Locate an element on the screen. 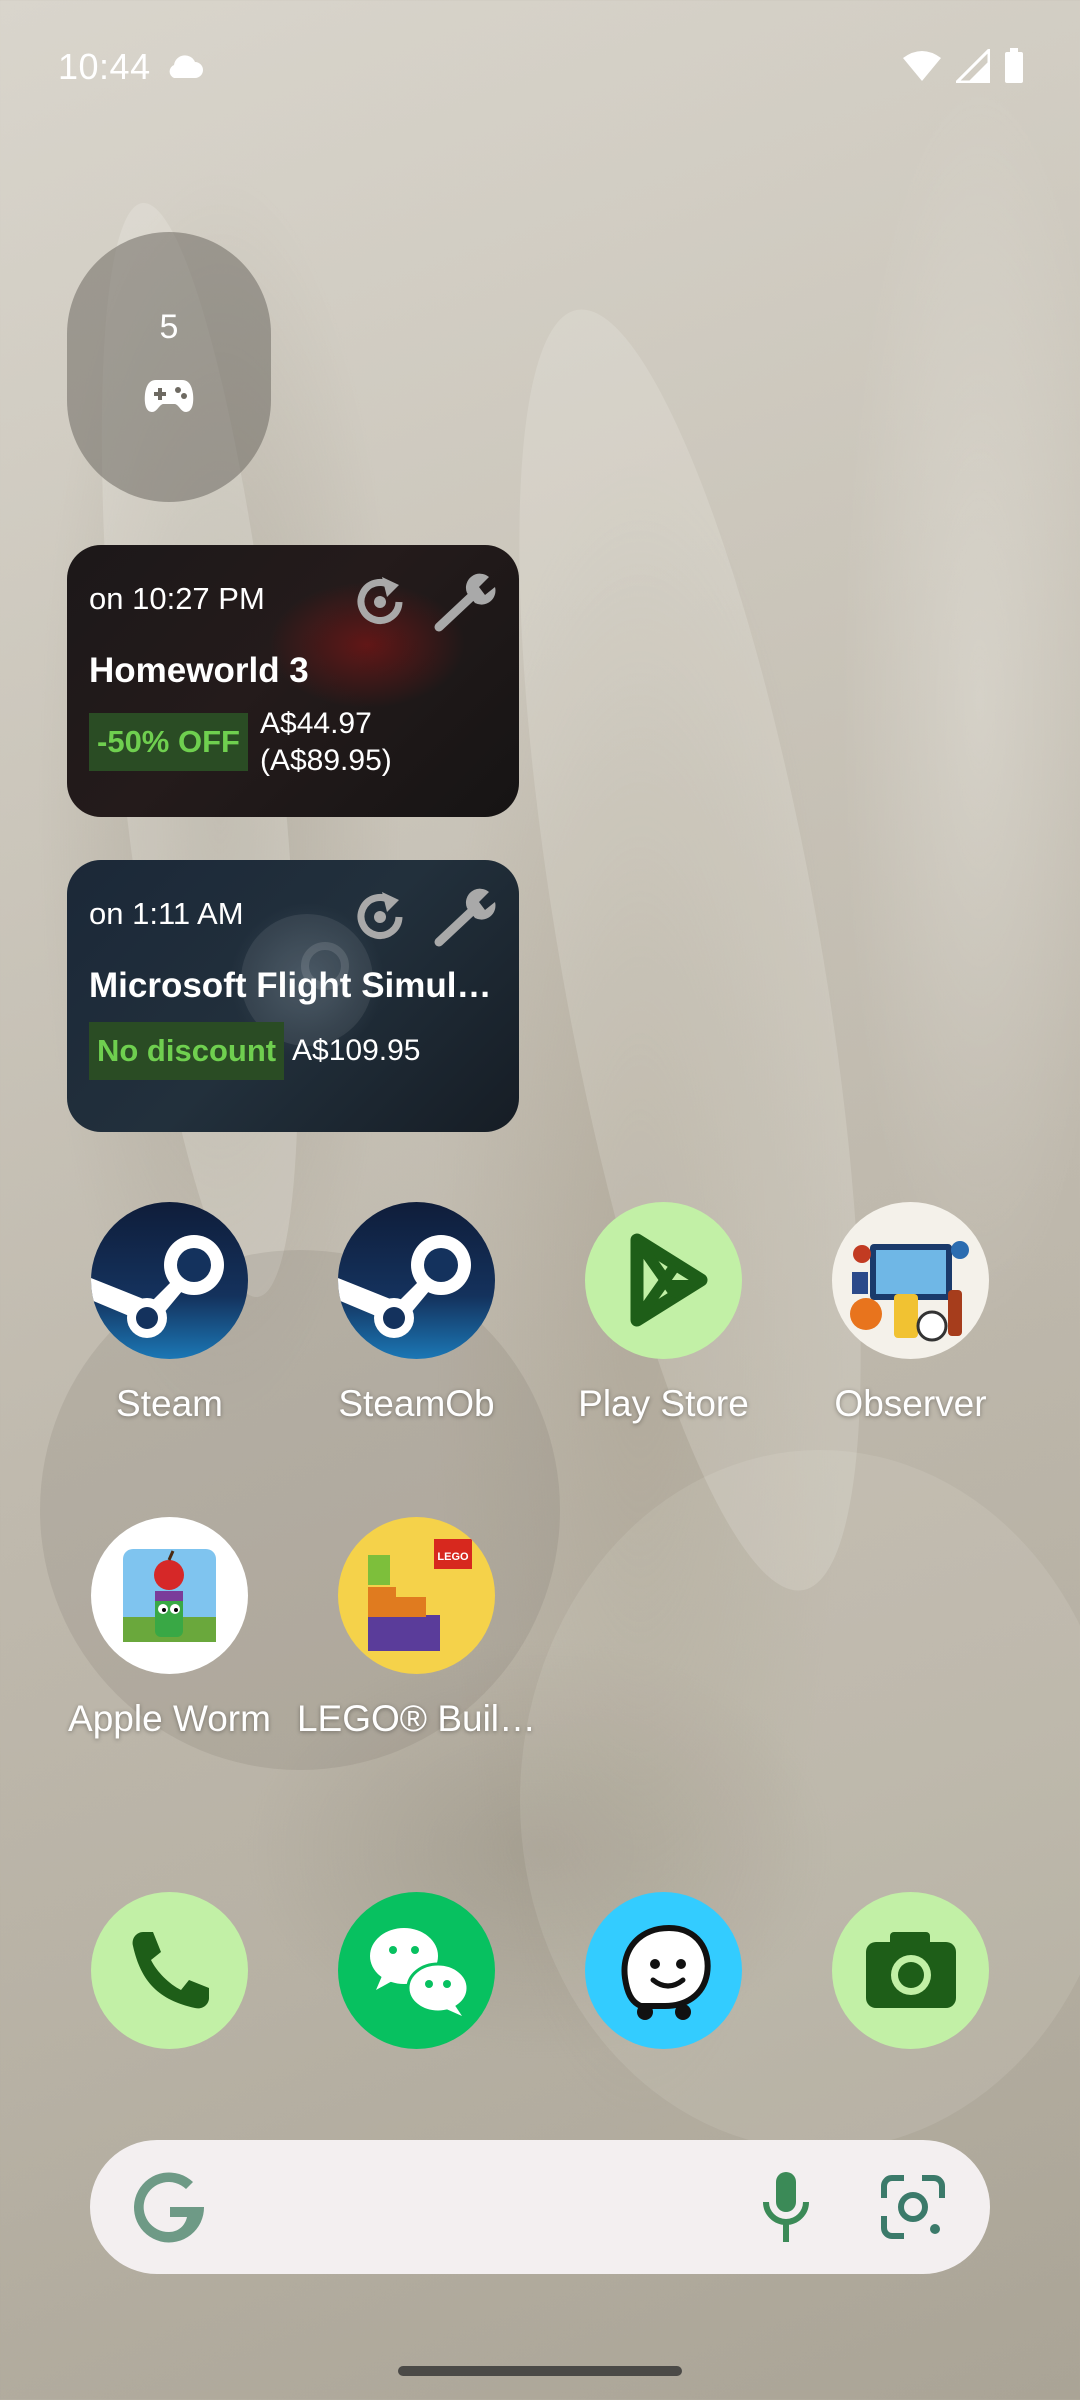 The image size is (1080, 2400). app-apple-worm: Apple Worm is located at coordinates (169, 1628).